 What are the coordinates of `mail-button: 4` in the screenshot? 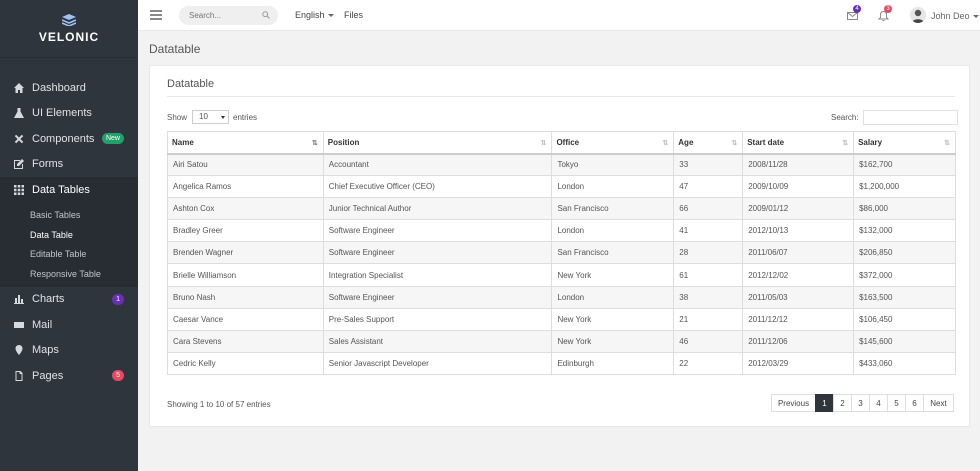 It's located at (854, 12).